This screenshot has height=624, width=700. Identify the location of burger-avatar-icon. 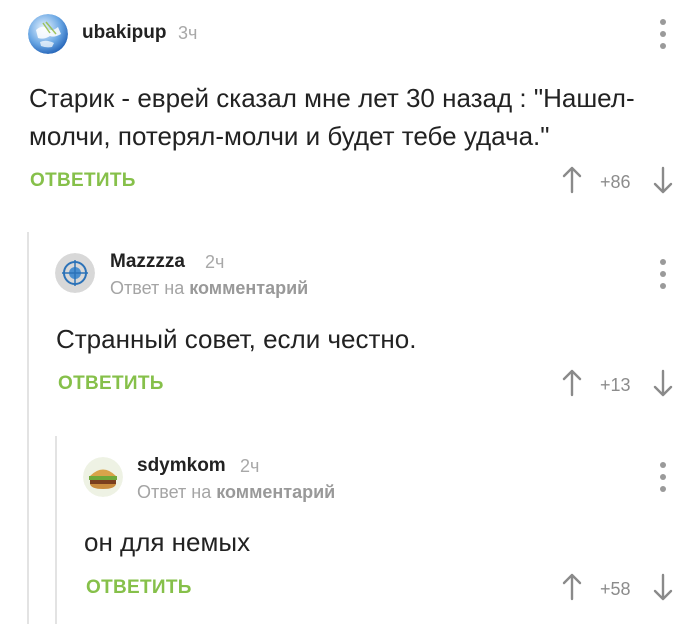
(103, 477).